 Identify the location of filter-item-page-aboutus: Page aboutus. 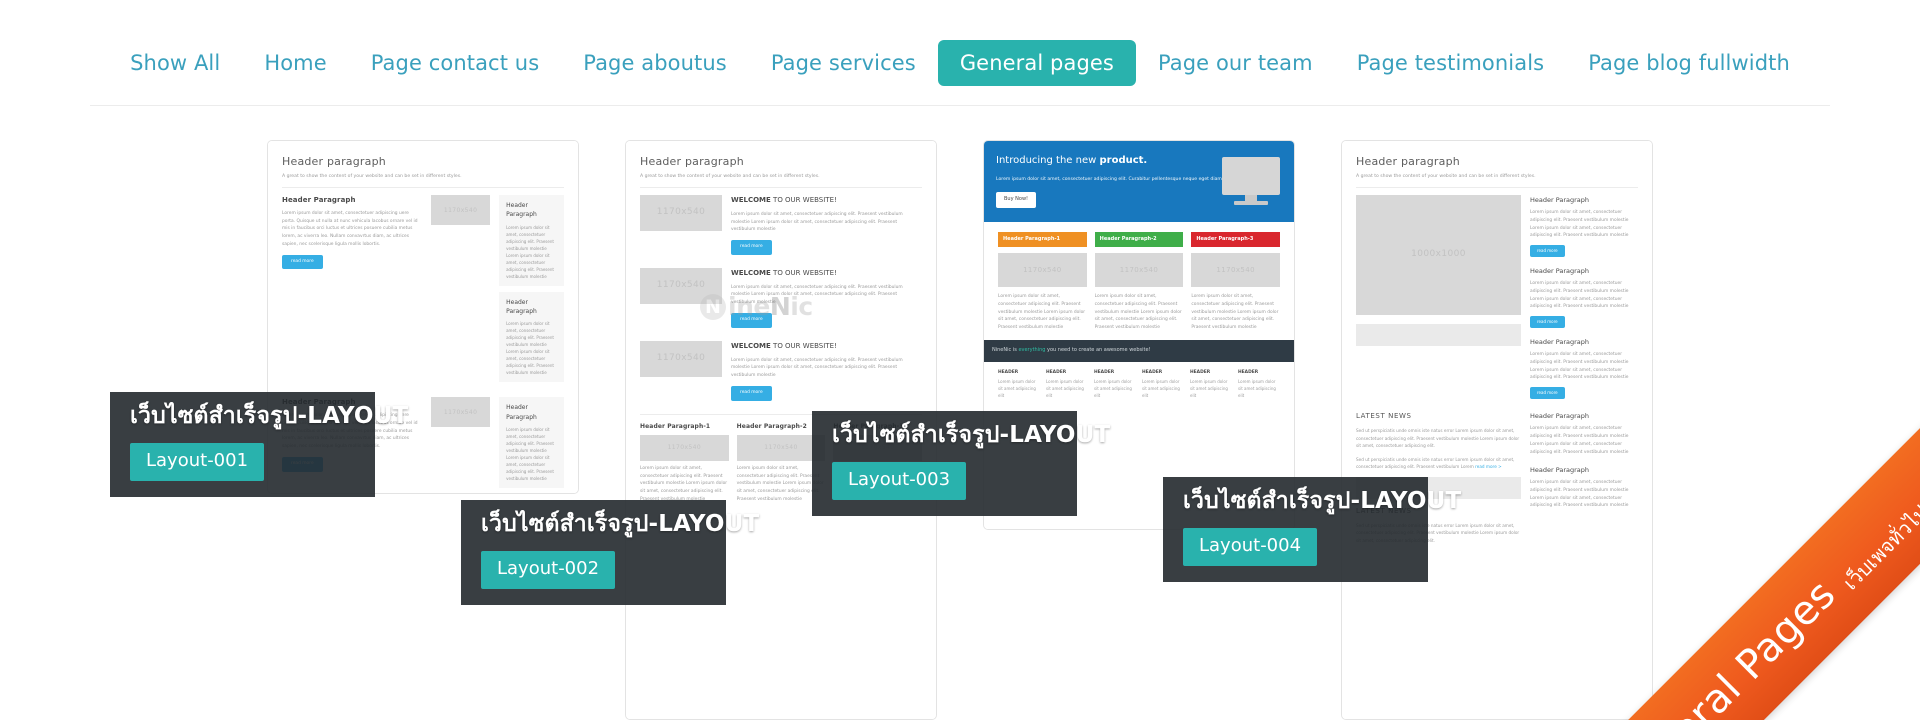
(655, 63).